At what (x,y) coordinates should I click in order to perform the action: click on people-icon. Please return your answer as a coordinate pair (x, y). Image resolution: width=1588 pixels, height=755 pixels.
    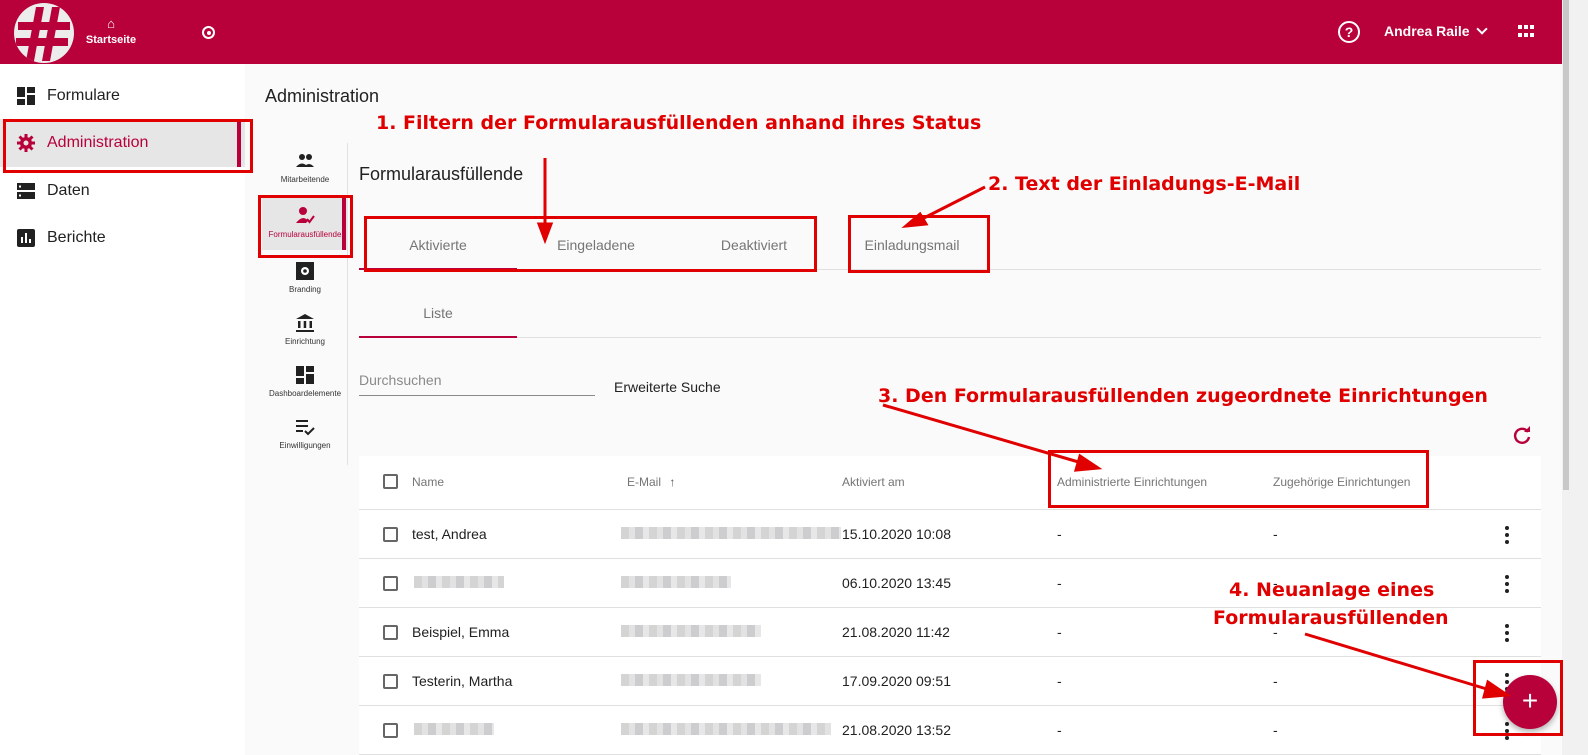
    Looking at the image, I should click on (305, 160).